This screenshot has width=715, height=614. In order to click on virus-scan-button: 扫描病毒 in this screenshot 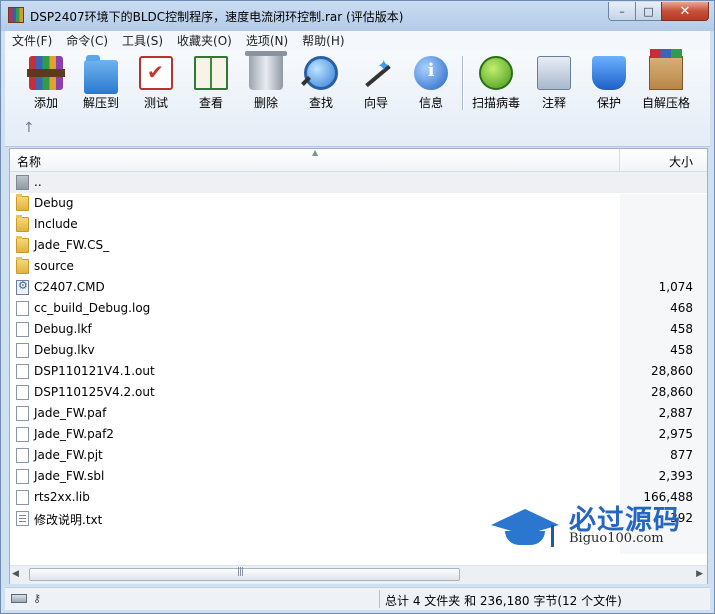, I will do `click(496, 84)`.